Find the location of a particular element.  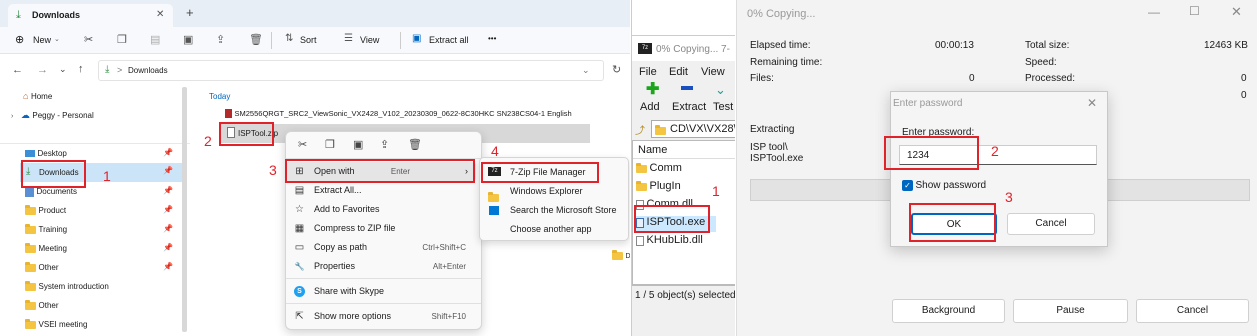

extract-all-button: Extract all is located at coordinates (449, 40).